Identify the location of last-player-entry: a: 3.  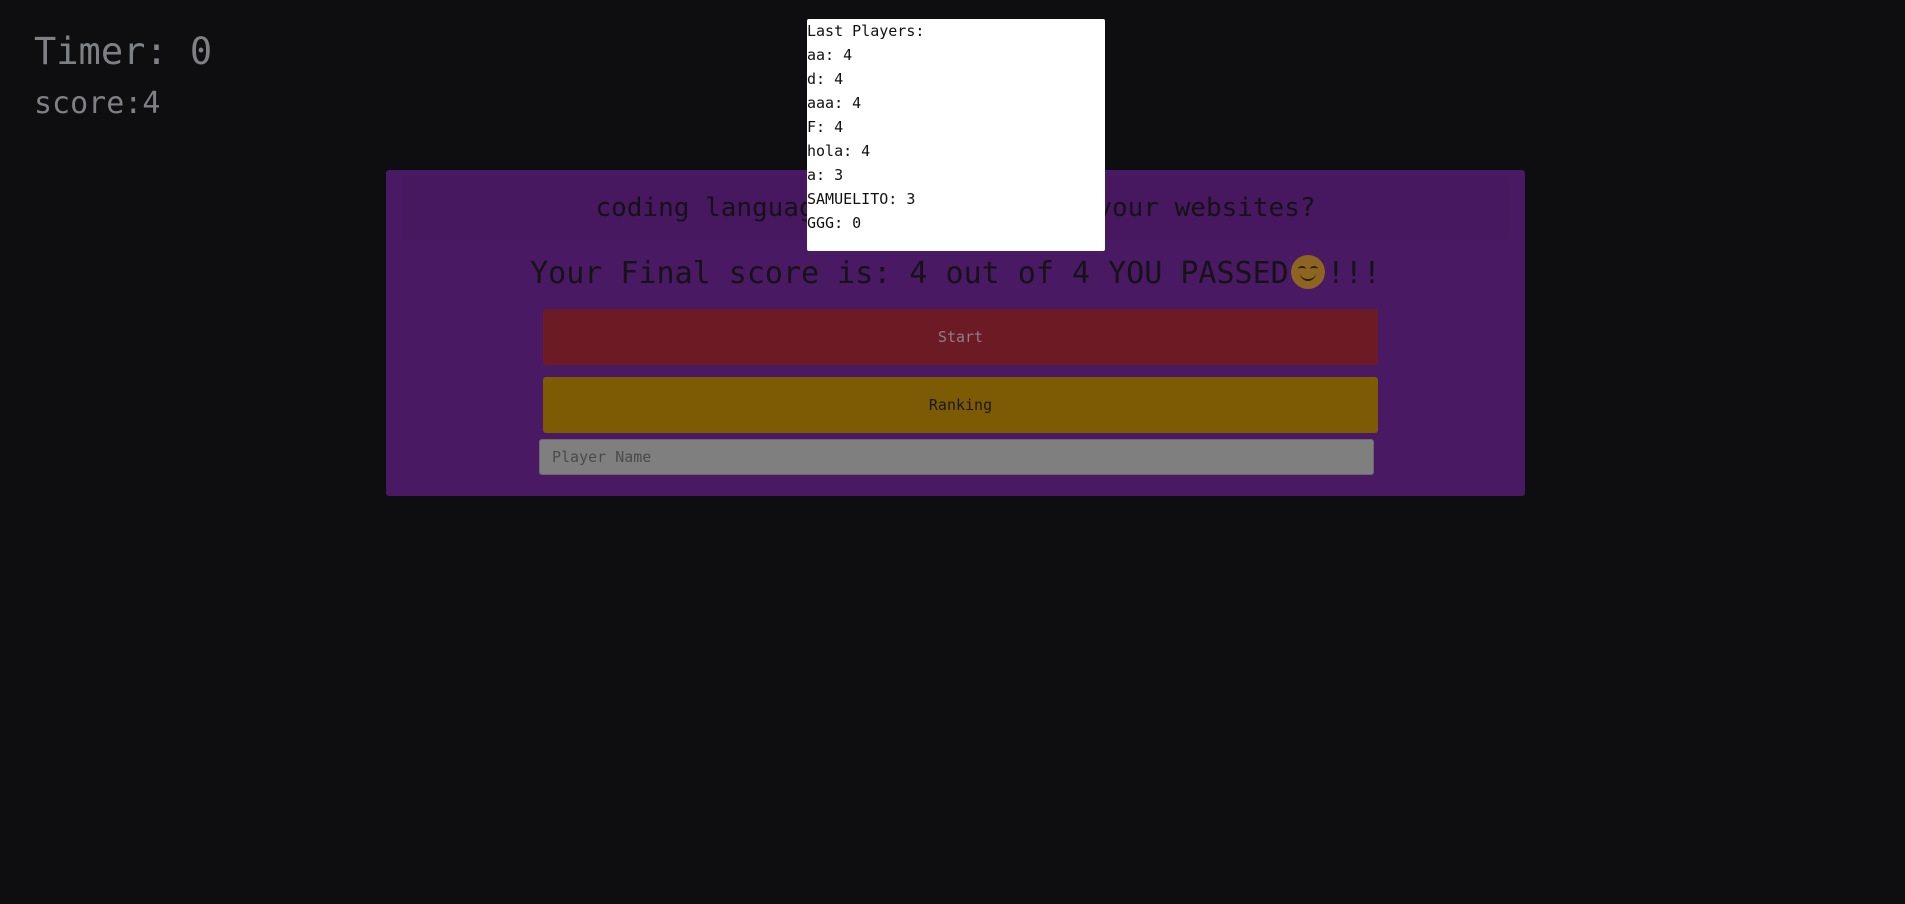
(825, 175).